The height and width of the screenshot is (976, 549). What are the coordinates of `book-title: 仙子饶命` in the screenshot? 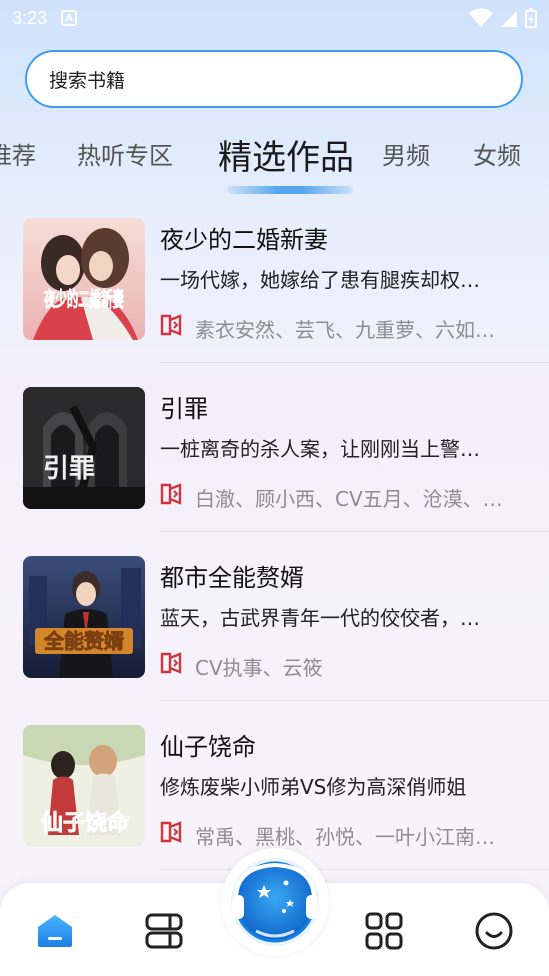 It's located at (208, 744).